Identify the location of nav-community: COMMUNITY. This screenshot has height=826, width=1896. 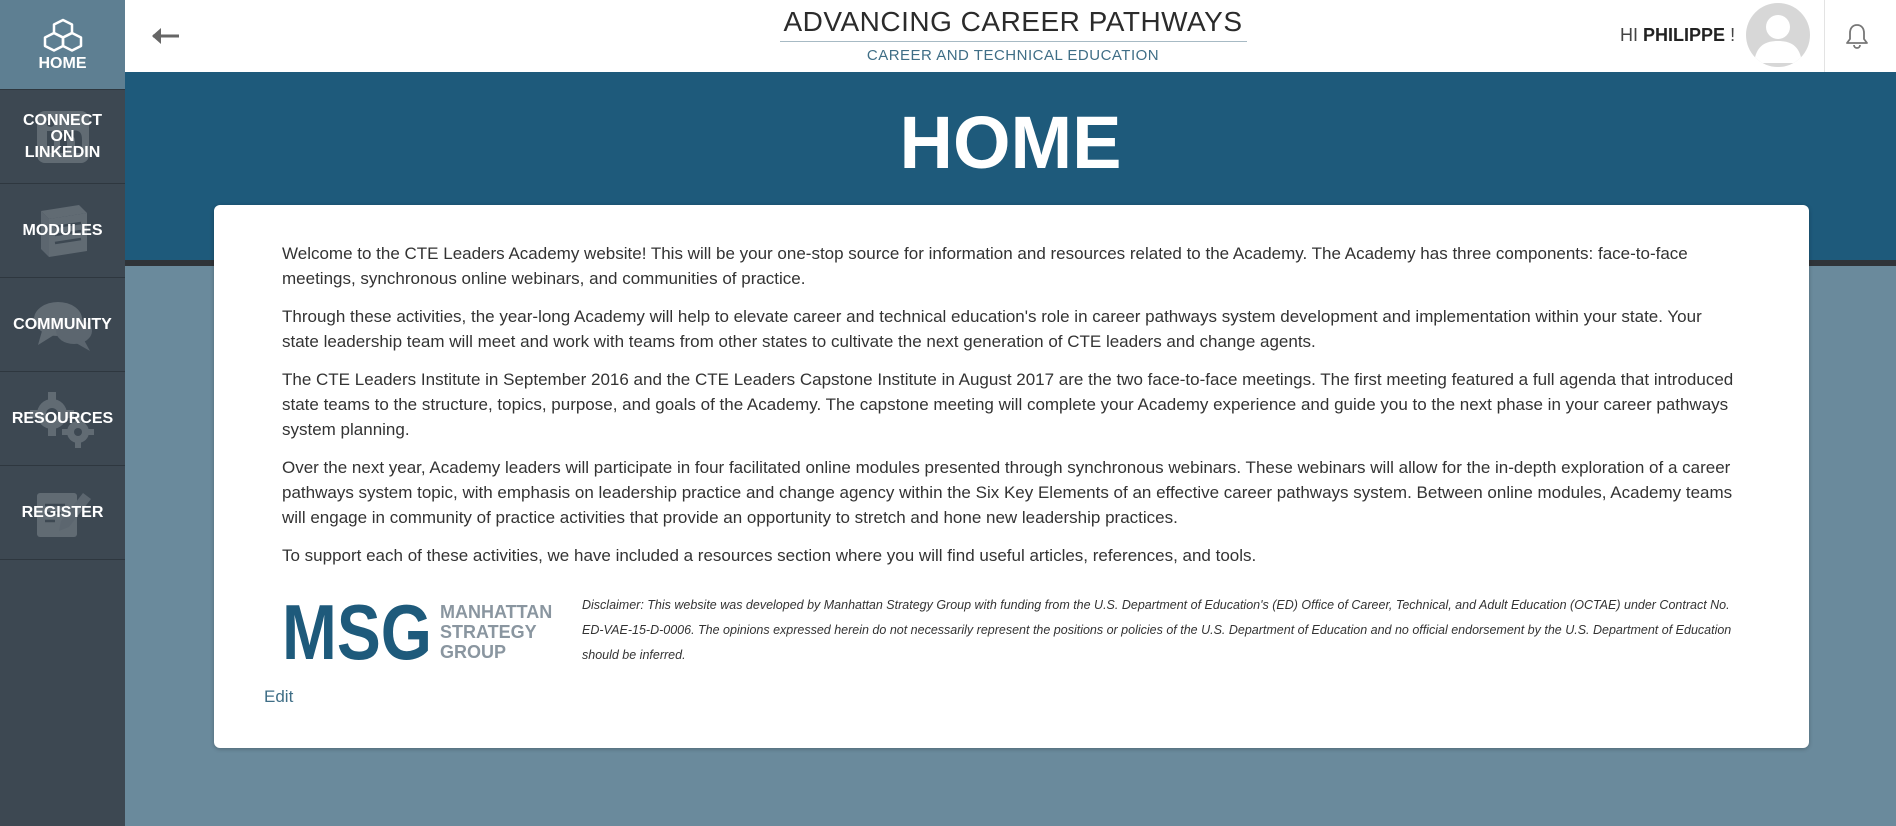
(62, 325).